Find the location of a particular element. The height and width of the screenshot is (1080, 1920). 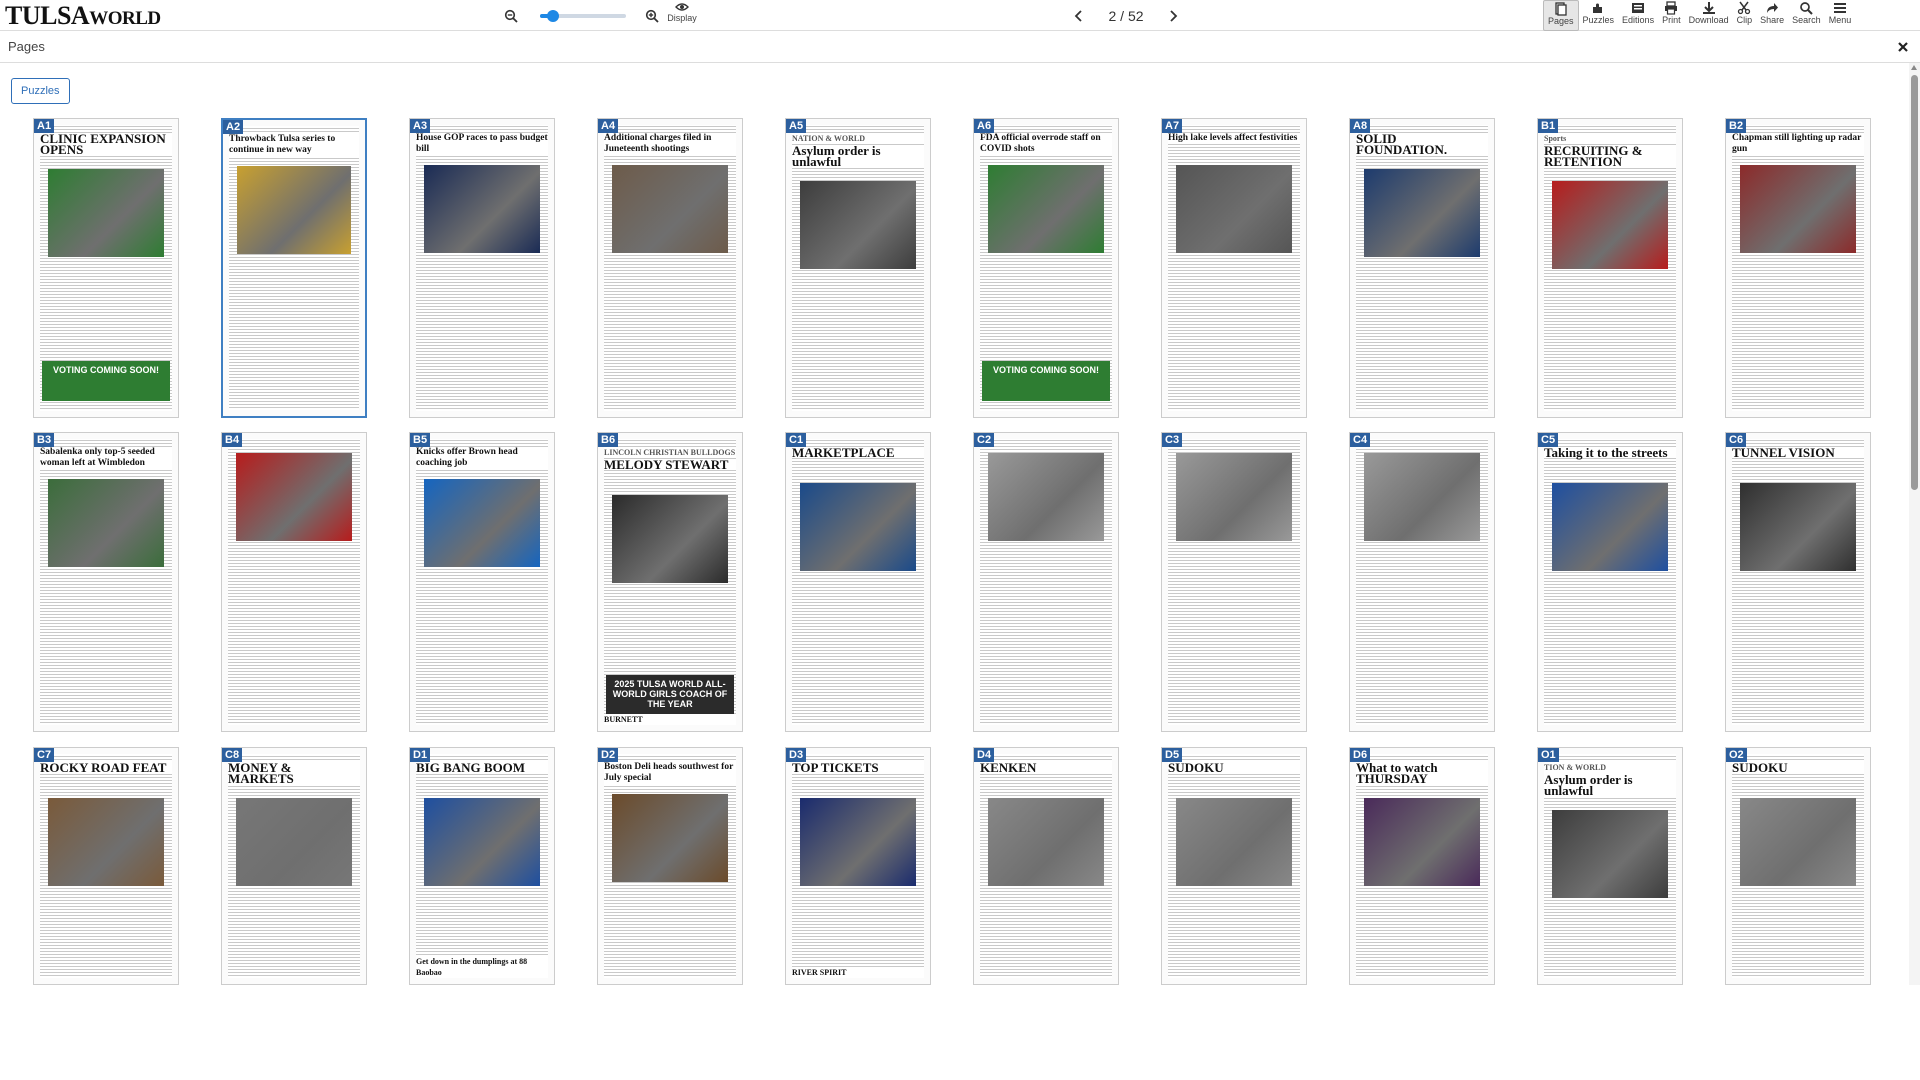

page-label: C4 is located at coordinates (1360, 440).